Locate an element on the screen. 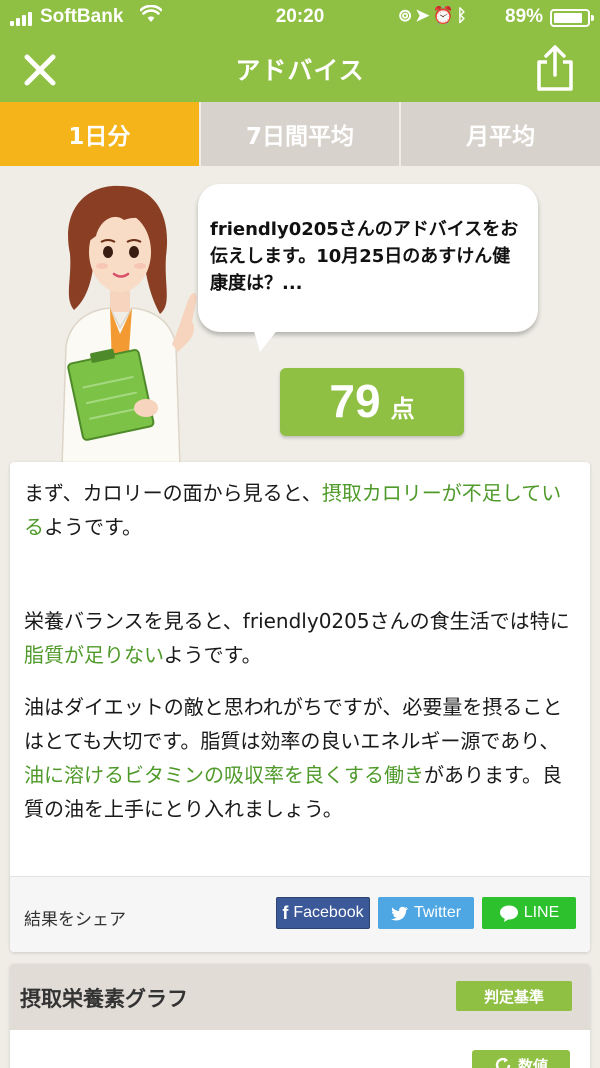  graph-title: 摂取栄養素グラフ is located at coordinates (104, 999).